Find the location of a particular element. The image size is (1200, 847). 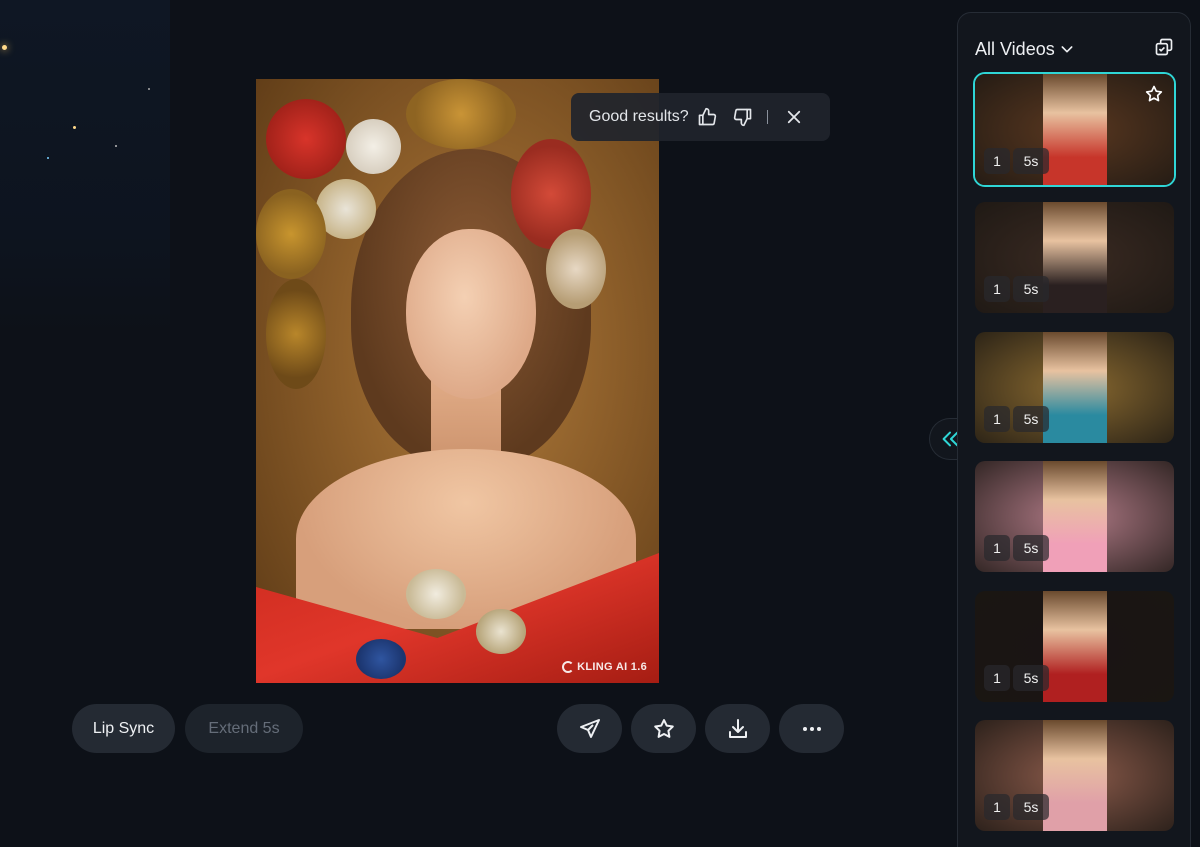

all-videos-dropdown: All Videos is located at coordinates (1025, 49).